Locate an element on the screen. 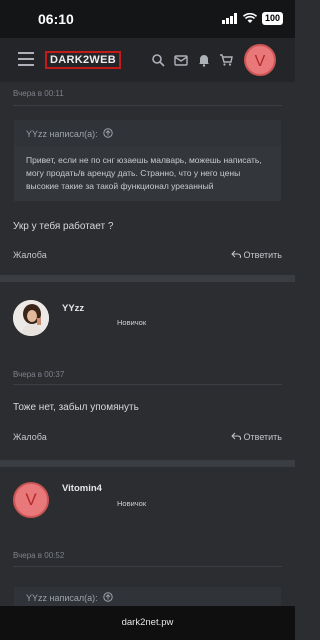 The height and width of the screenshot is (640, 320). author-avatar is located at coordinates (31, 318).